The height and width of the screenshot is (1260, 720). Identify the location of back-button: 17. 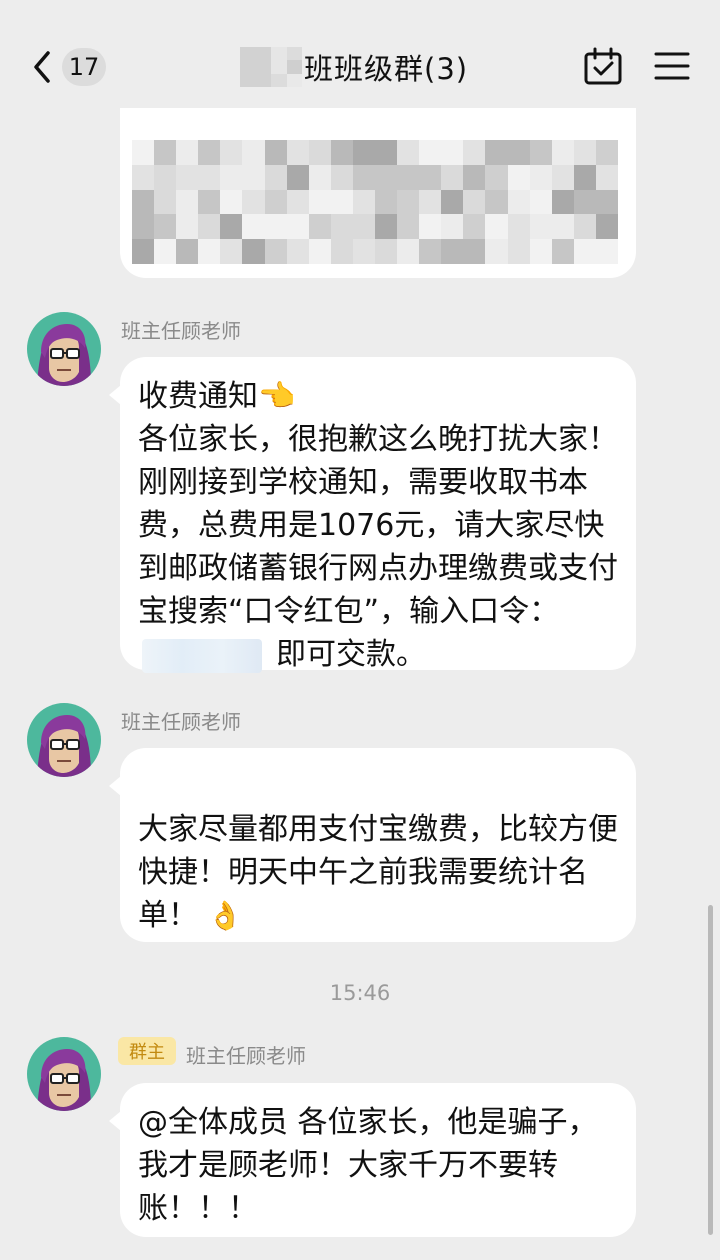
(73, 67).